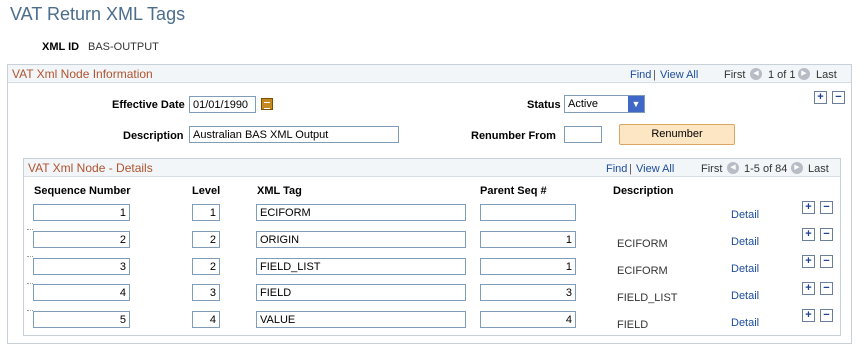 The image size is (865, 355). What do you see at coordinates (647, 298) in the screenshot?
I see `row-description: FIELD_LIST` at bounding box center [647, 298].